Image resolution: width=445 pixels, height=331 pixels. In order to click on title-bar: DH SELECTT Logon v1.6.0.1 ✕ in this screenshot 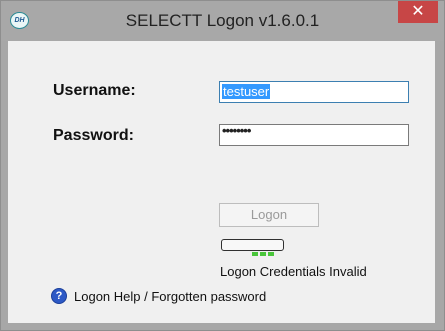, I will do `click(222, 21)`.